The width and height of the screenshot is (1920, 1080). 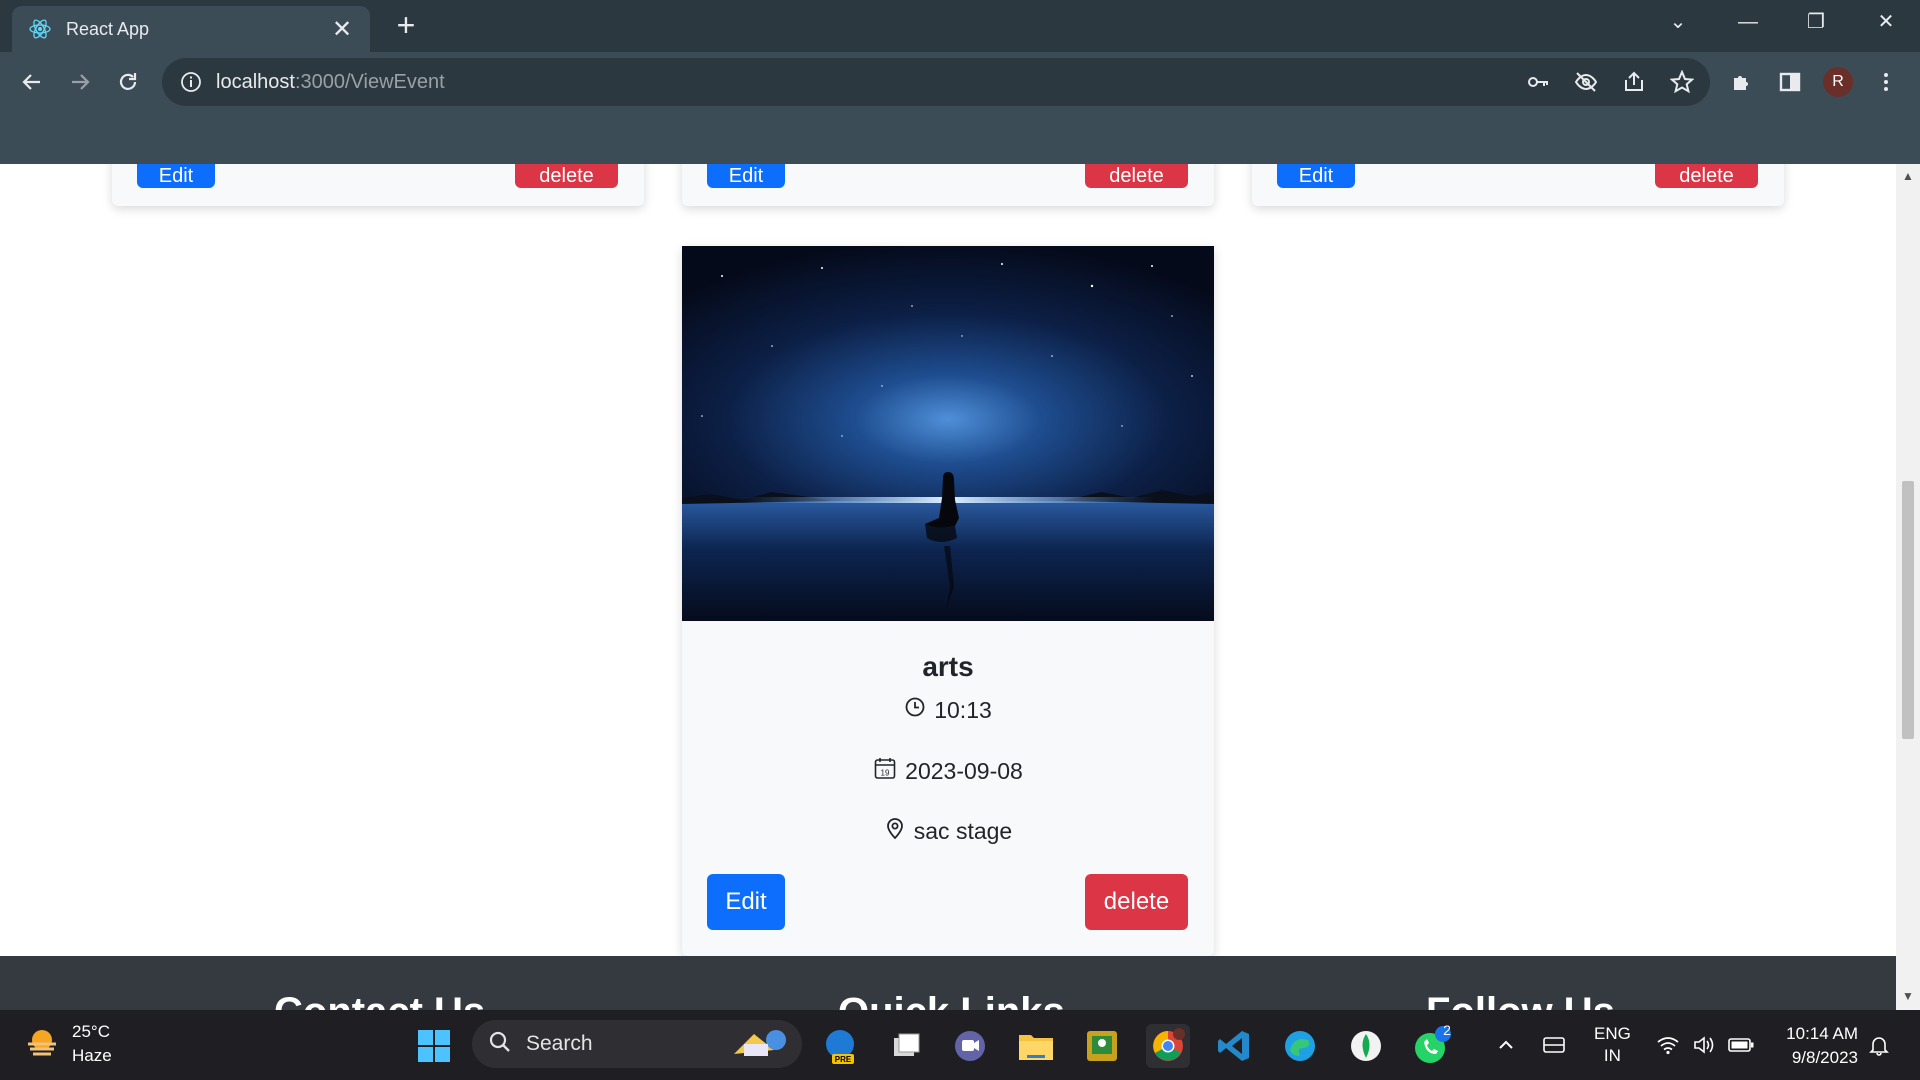 I want to click on scroll-down-arrow-icon: ▼, so click(x=1908, y=996).